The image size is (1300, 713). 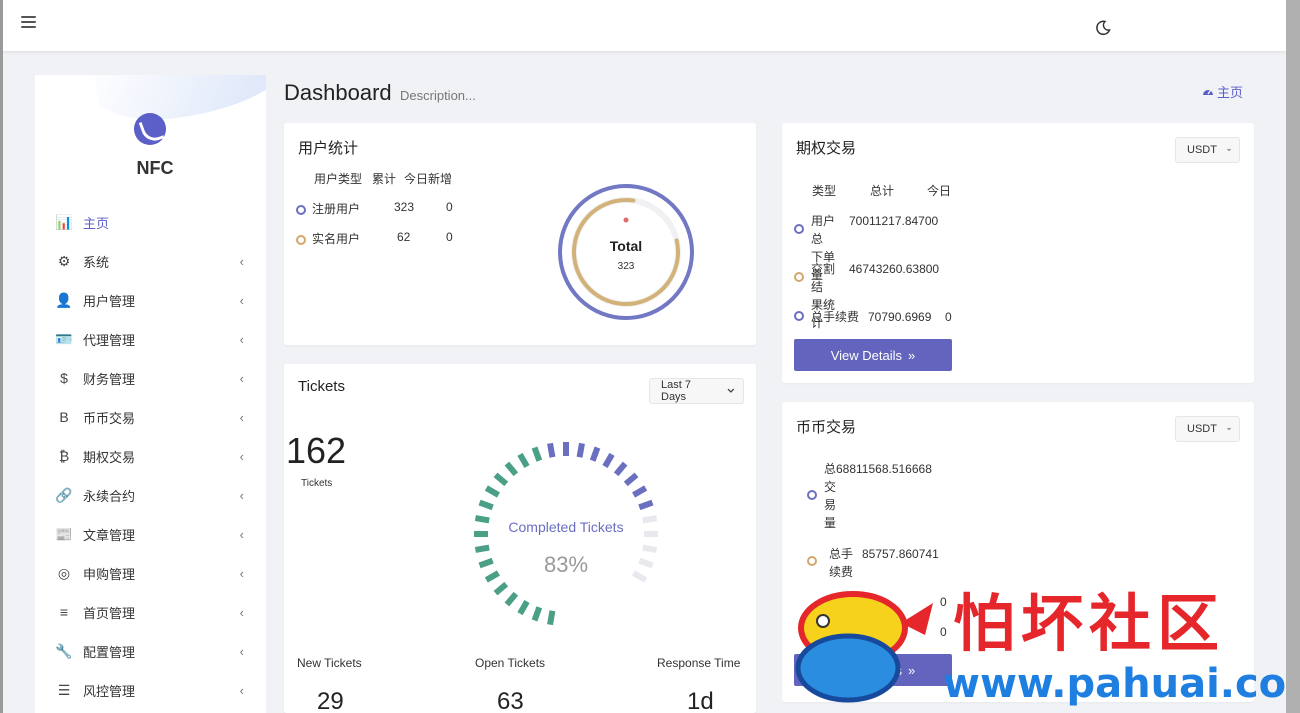 I want to click on hamburger-icon, so click(x=28, y=23).